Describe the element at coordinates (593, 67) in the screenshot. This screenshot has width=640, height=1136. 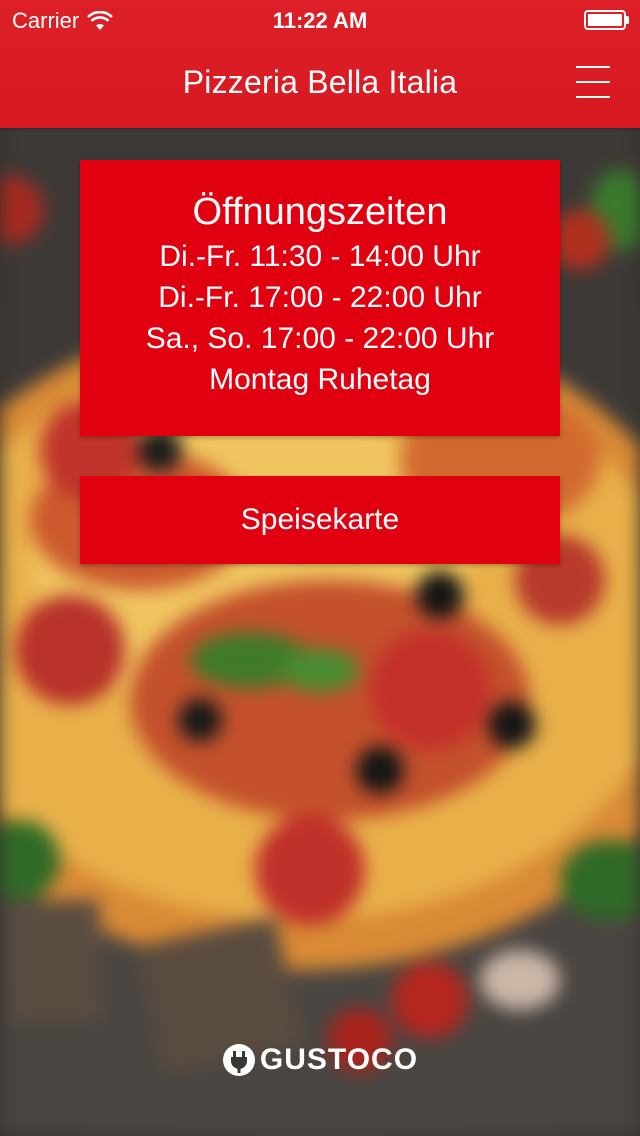
I see `hamburger-menu-icon` at that location.